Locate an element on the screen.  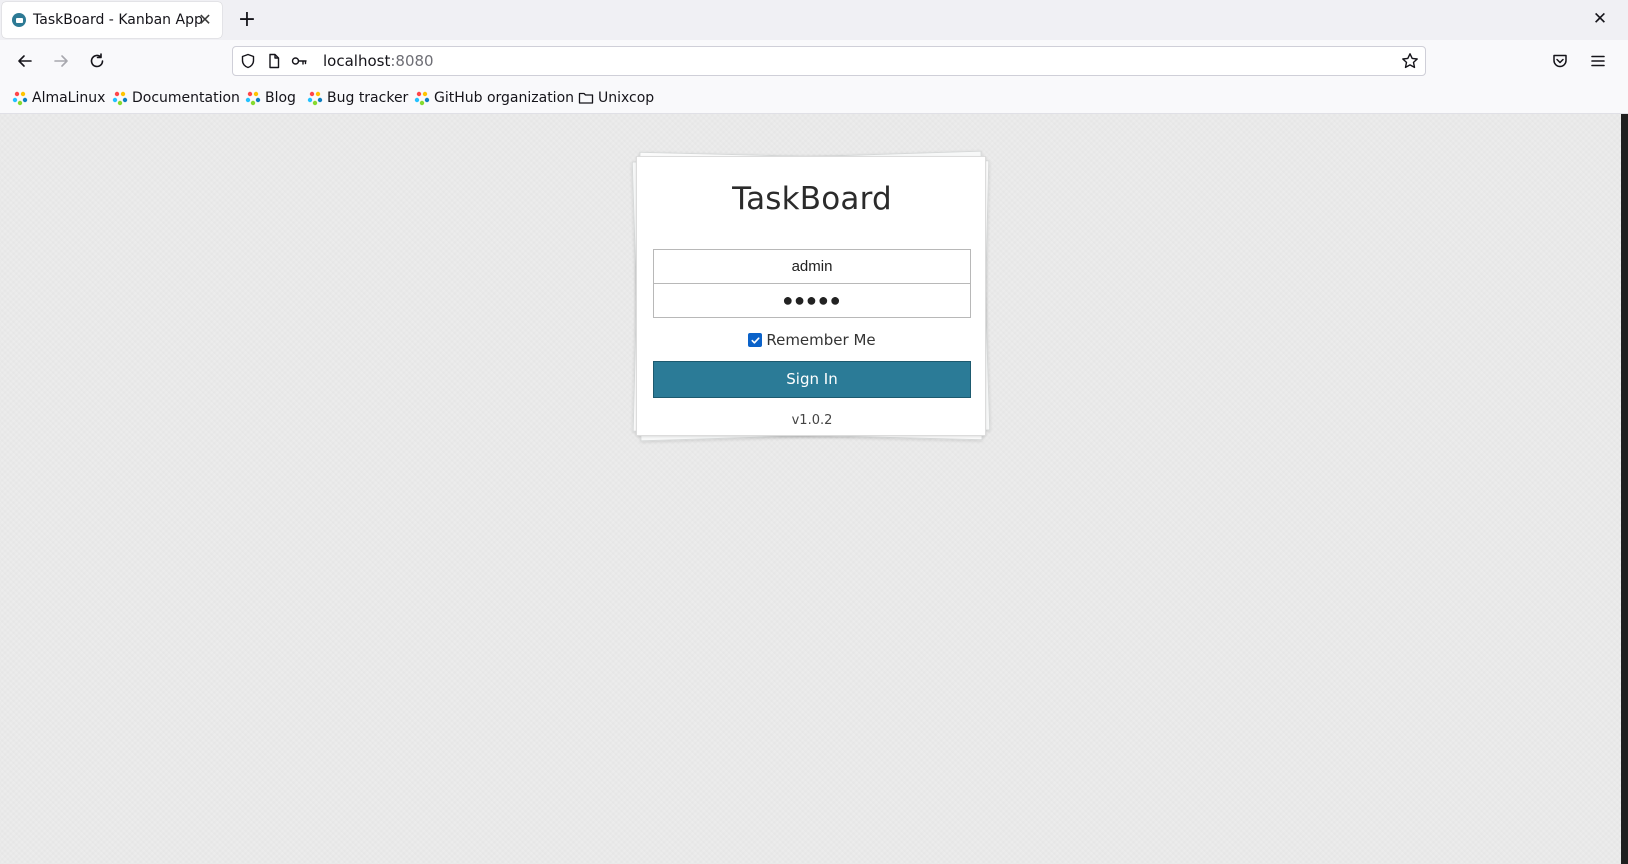
bookmark-almalinux: AlmaLinux is located at coordinates (58, 98).